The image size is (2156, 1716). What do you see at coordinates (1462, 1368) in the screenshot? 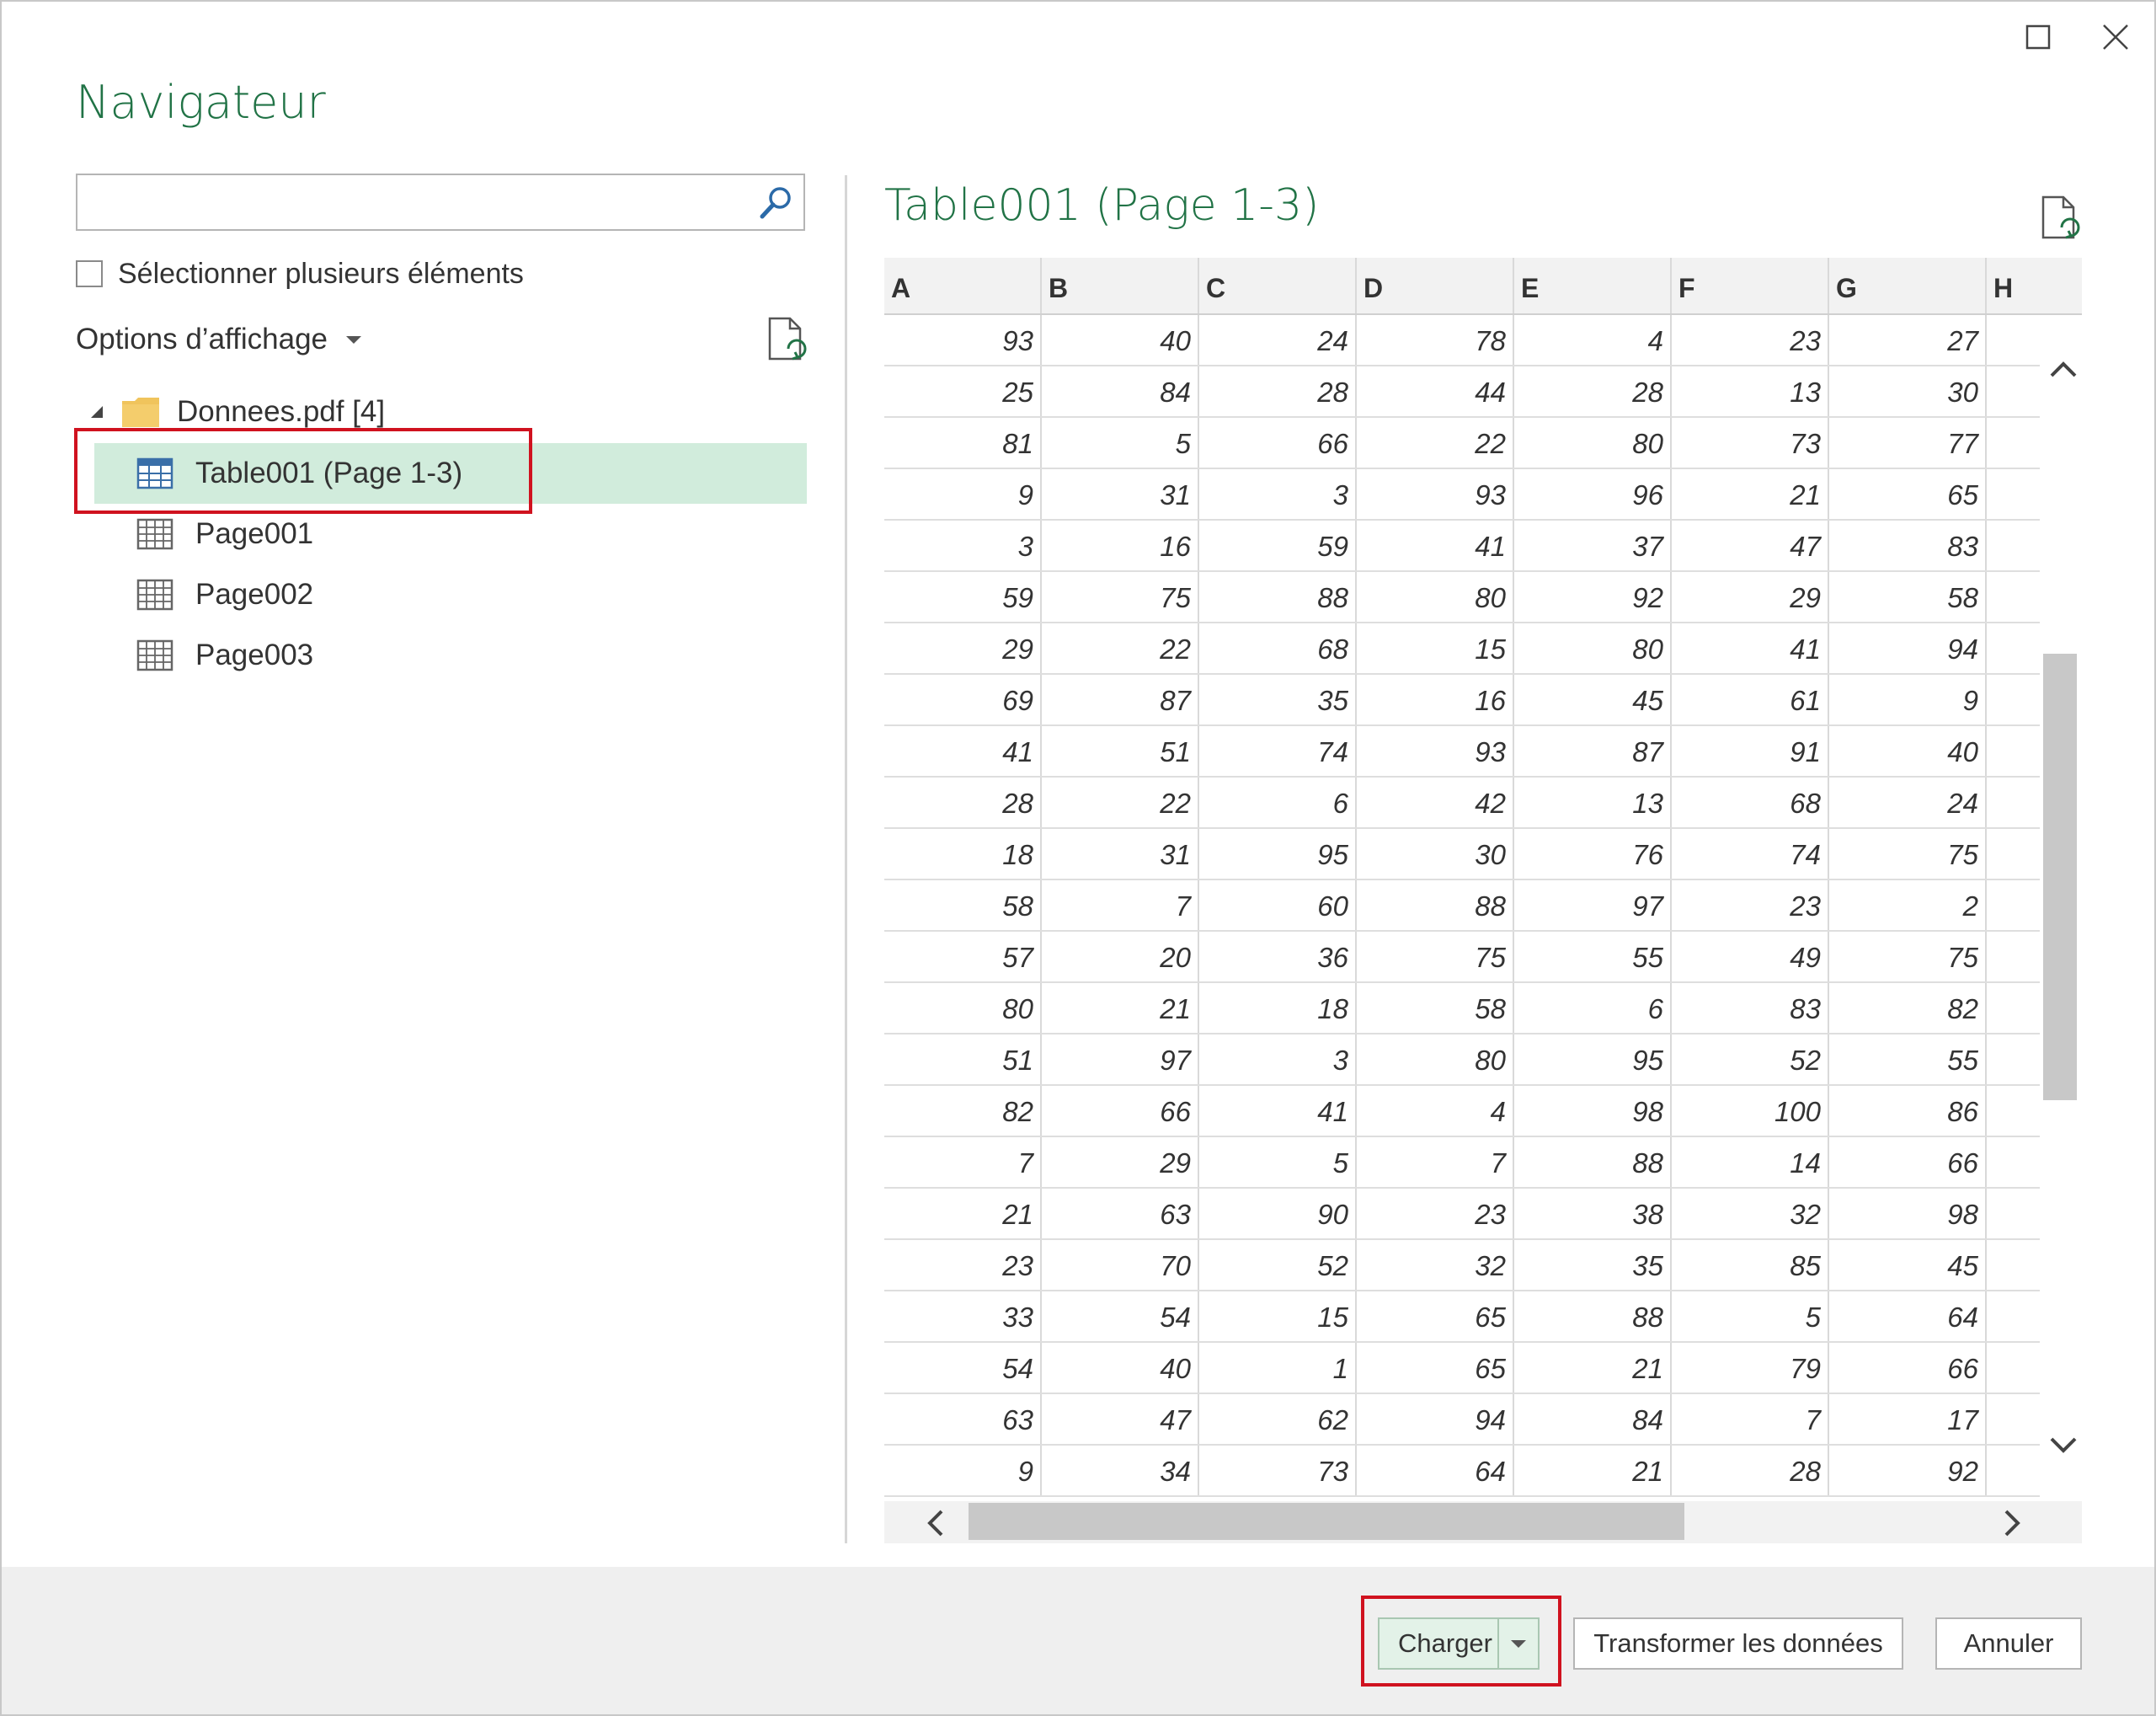
I see `table-row: 54 40 1 65 21 79 66` at bounding box center [1462, 1368].